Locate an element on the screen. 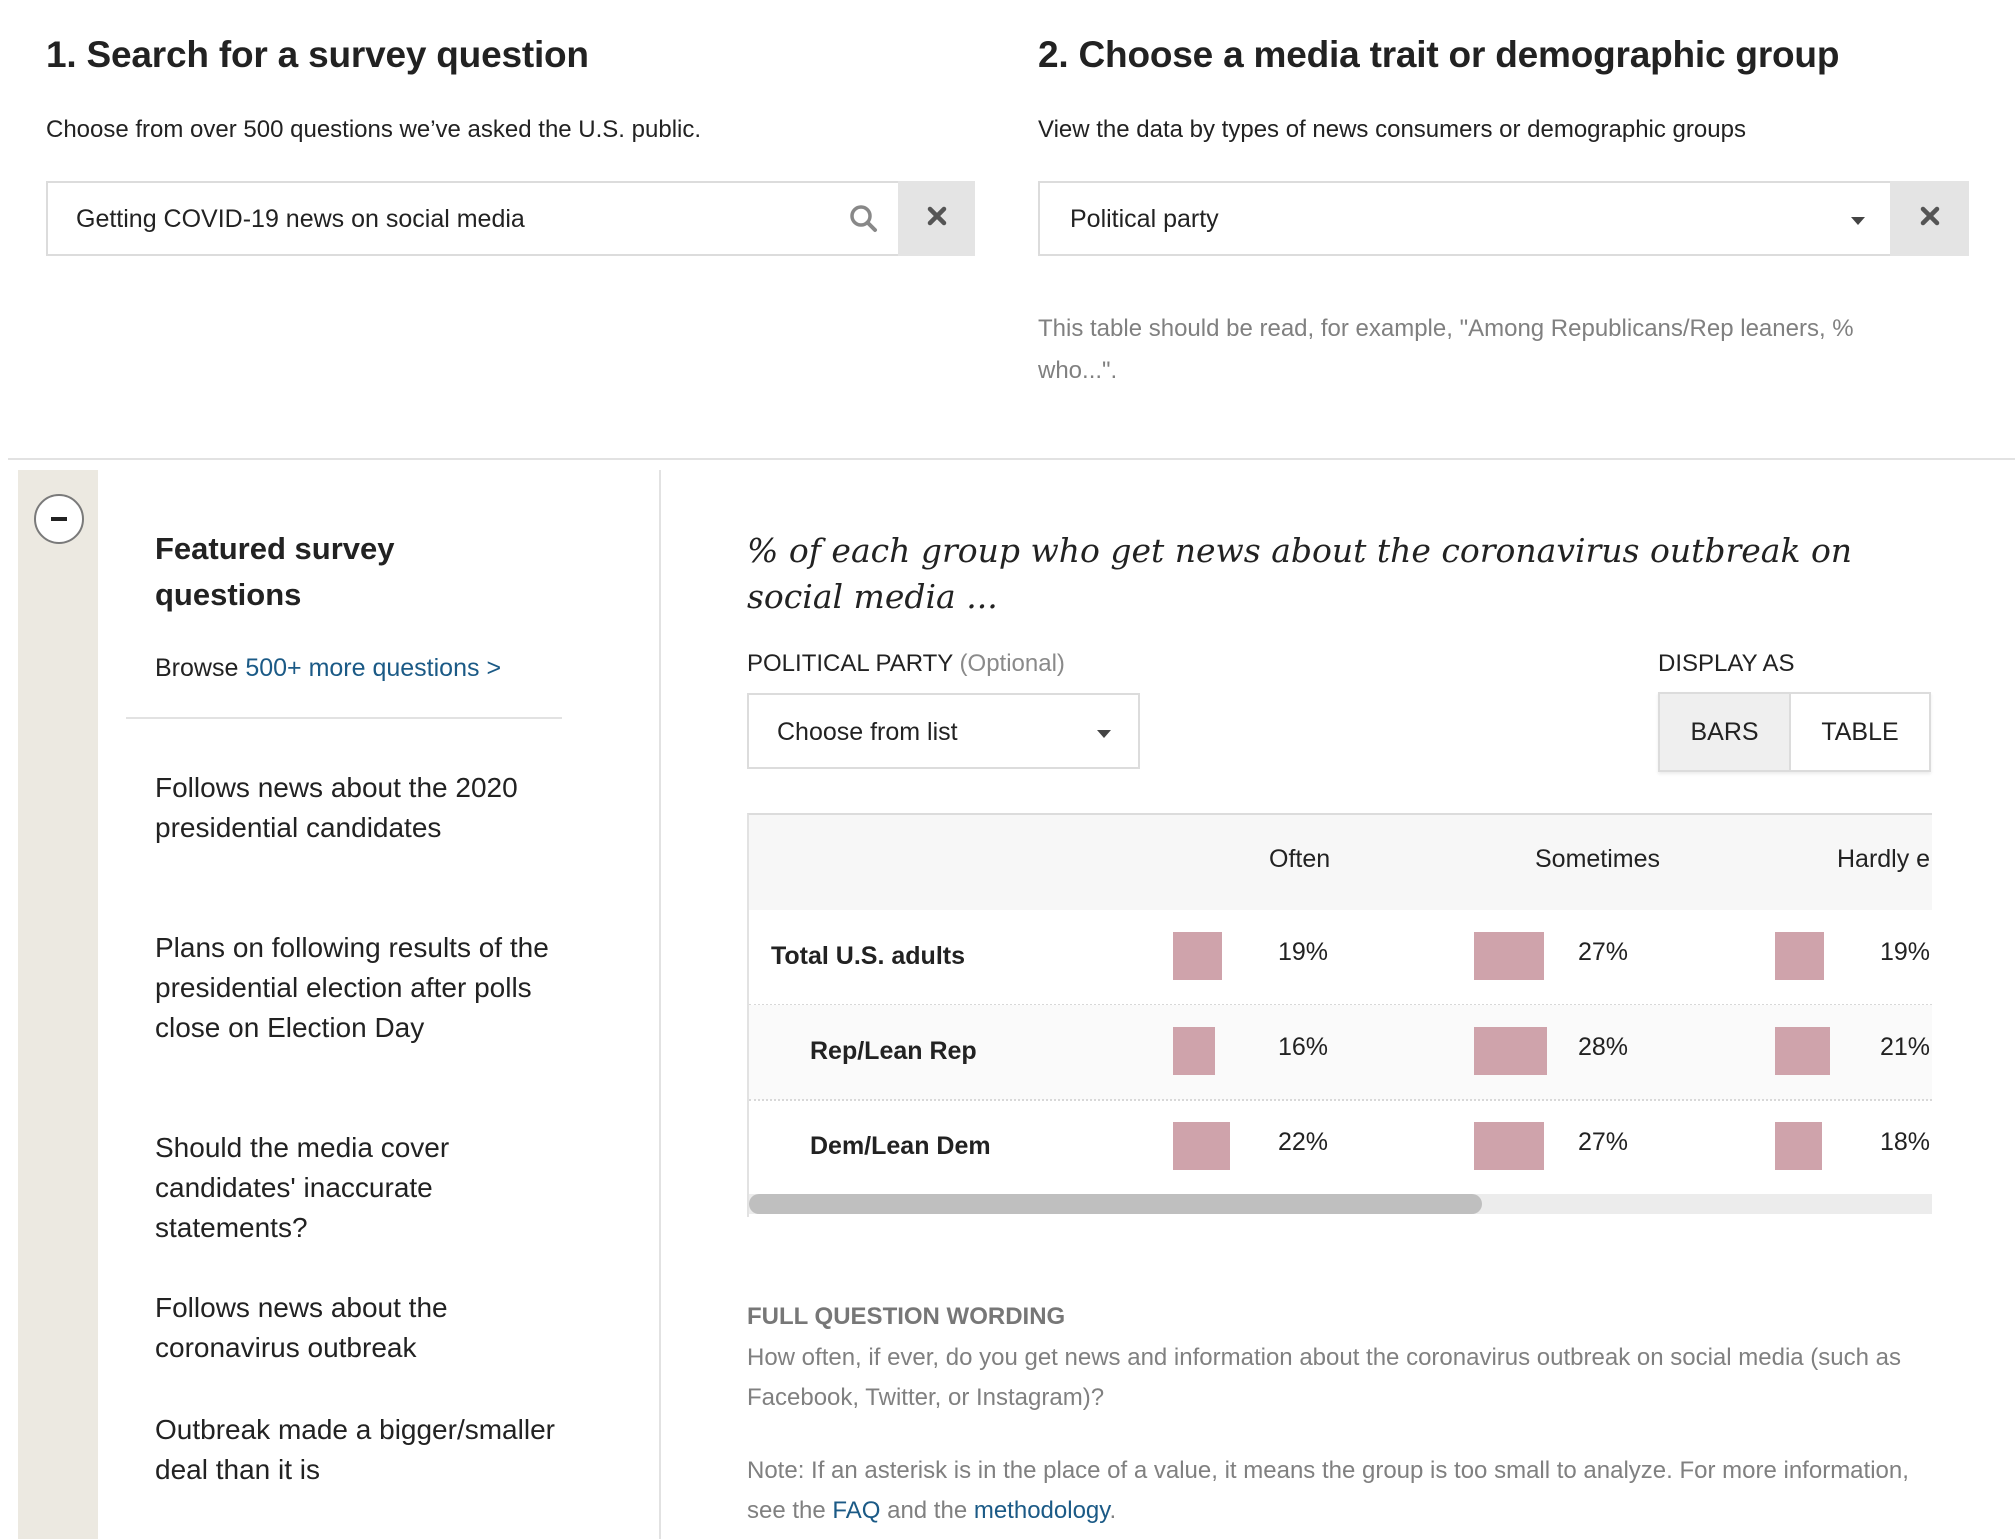 The width and height of the screenshot is (2015, 1539). sidebar-strip is located at coordinates (58, 1004).